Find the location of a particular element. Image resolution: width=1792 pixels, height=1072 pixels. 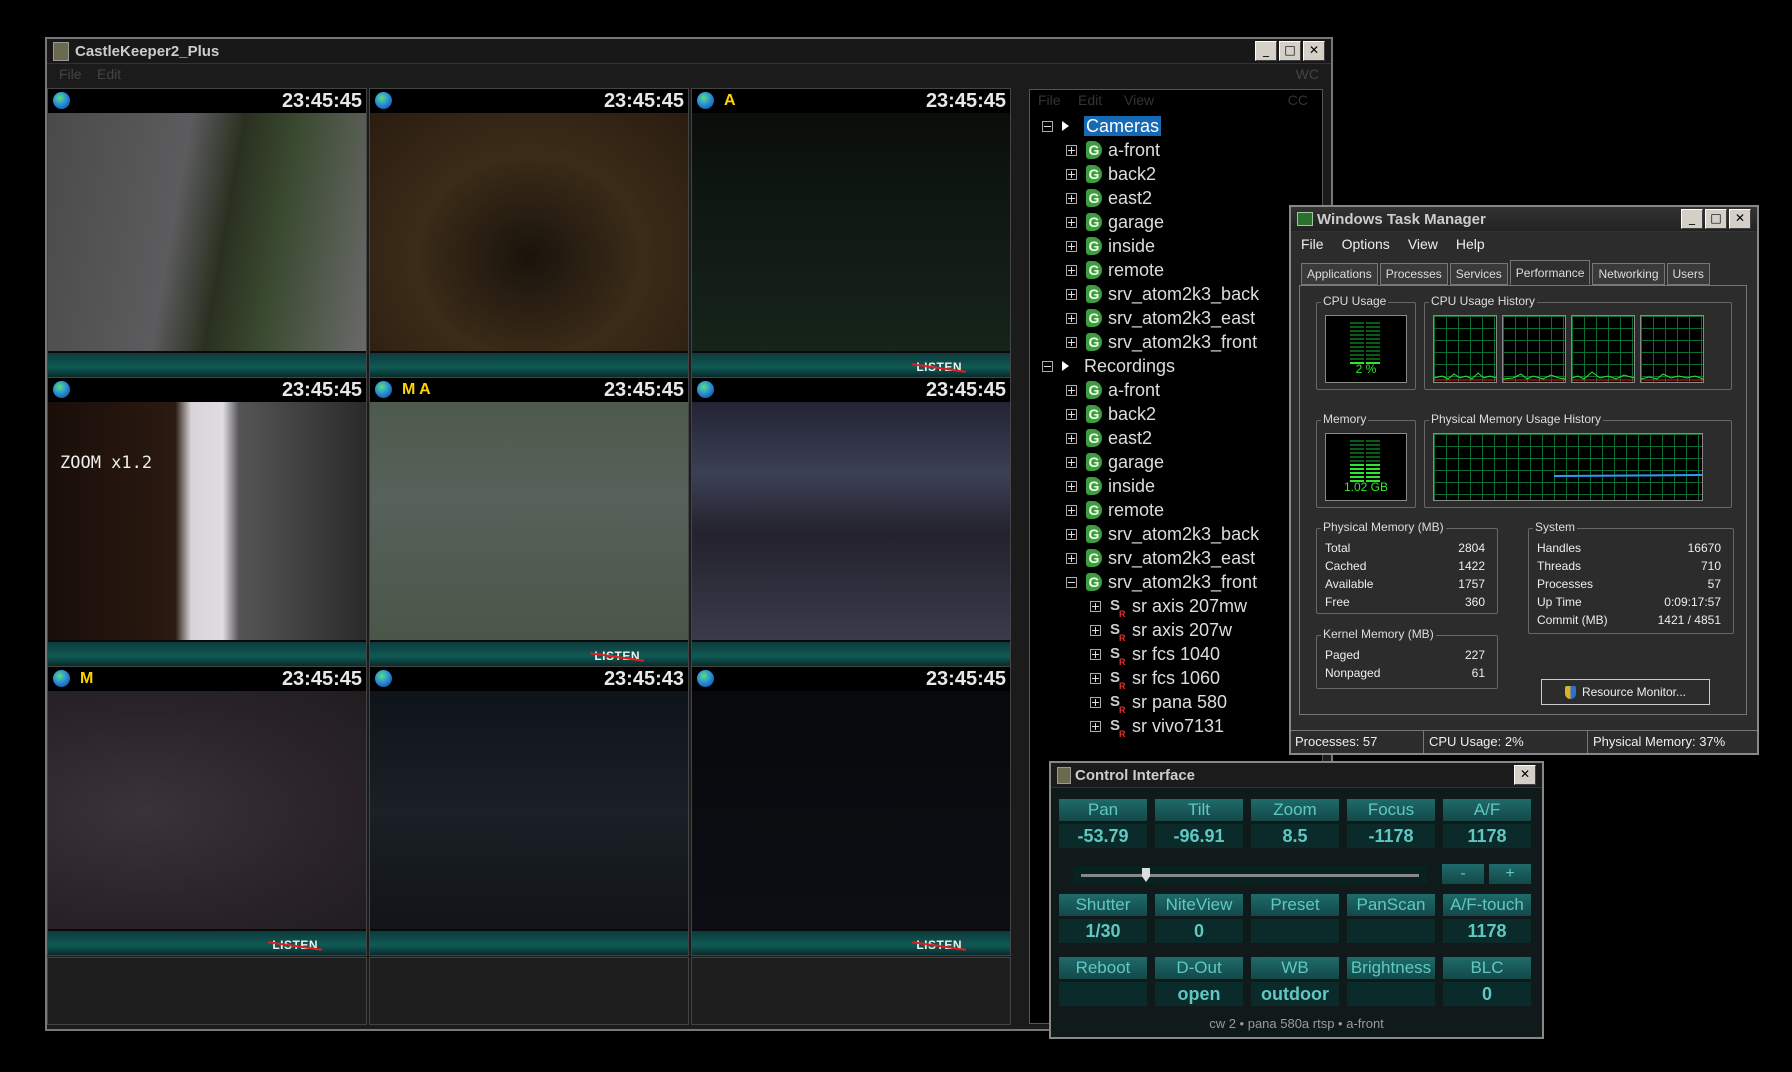

tab-processes: Processes is located at coordinates (1413, 274).